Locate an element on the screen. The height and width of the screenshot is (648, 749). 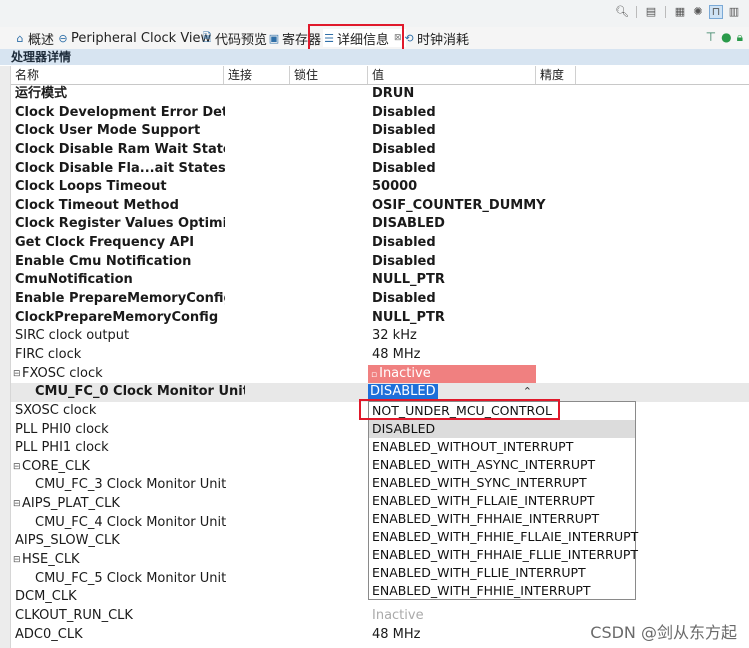
row-name: Clock Disable Fla...ait States Confi is located at coordinates (120, 168).